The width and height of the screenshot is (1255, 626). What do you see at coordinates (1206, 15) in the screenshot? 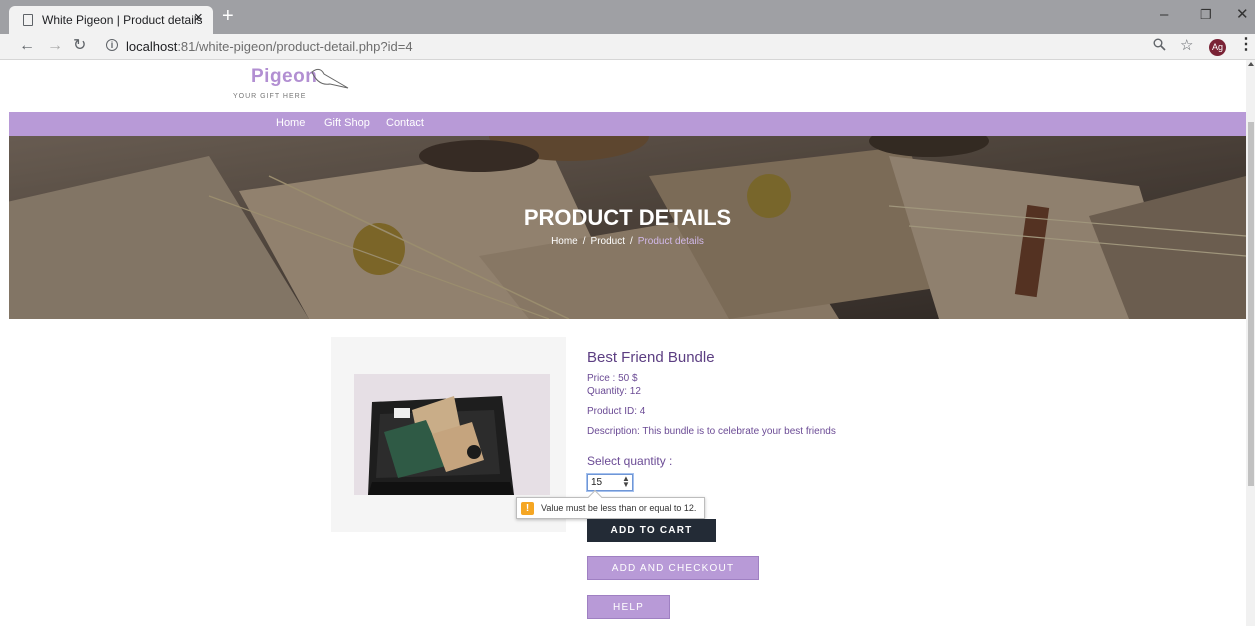
I see `restore-icon: ❐` at bounding box center [1206, 15].